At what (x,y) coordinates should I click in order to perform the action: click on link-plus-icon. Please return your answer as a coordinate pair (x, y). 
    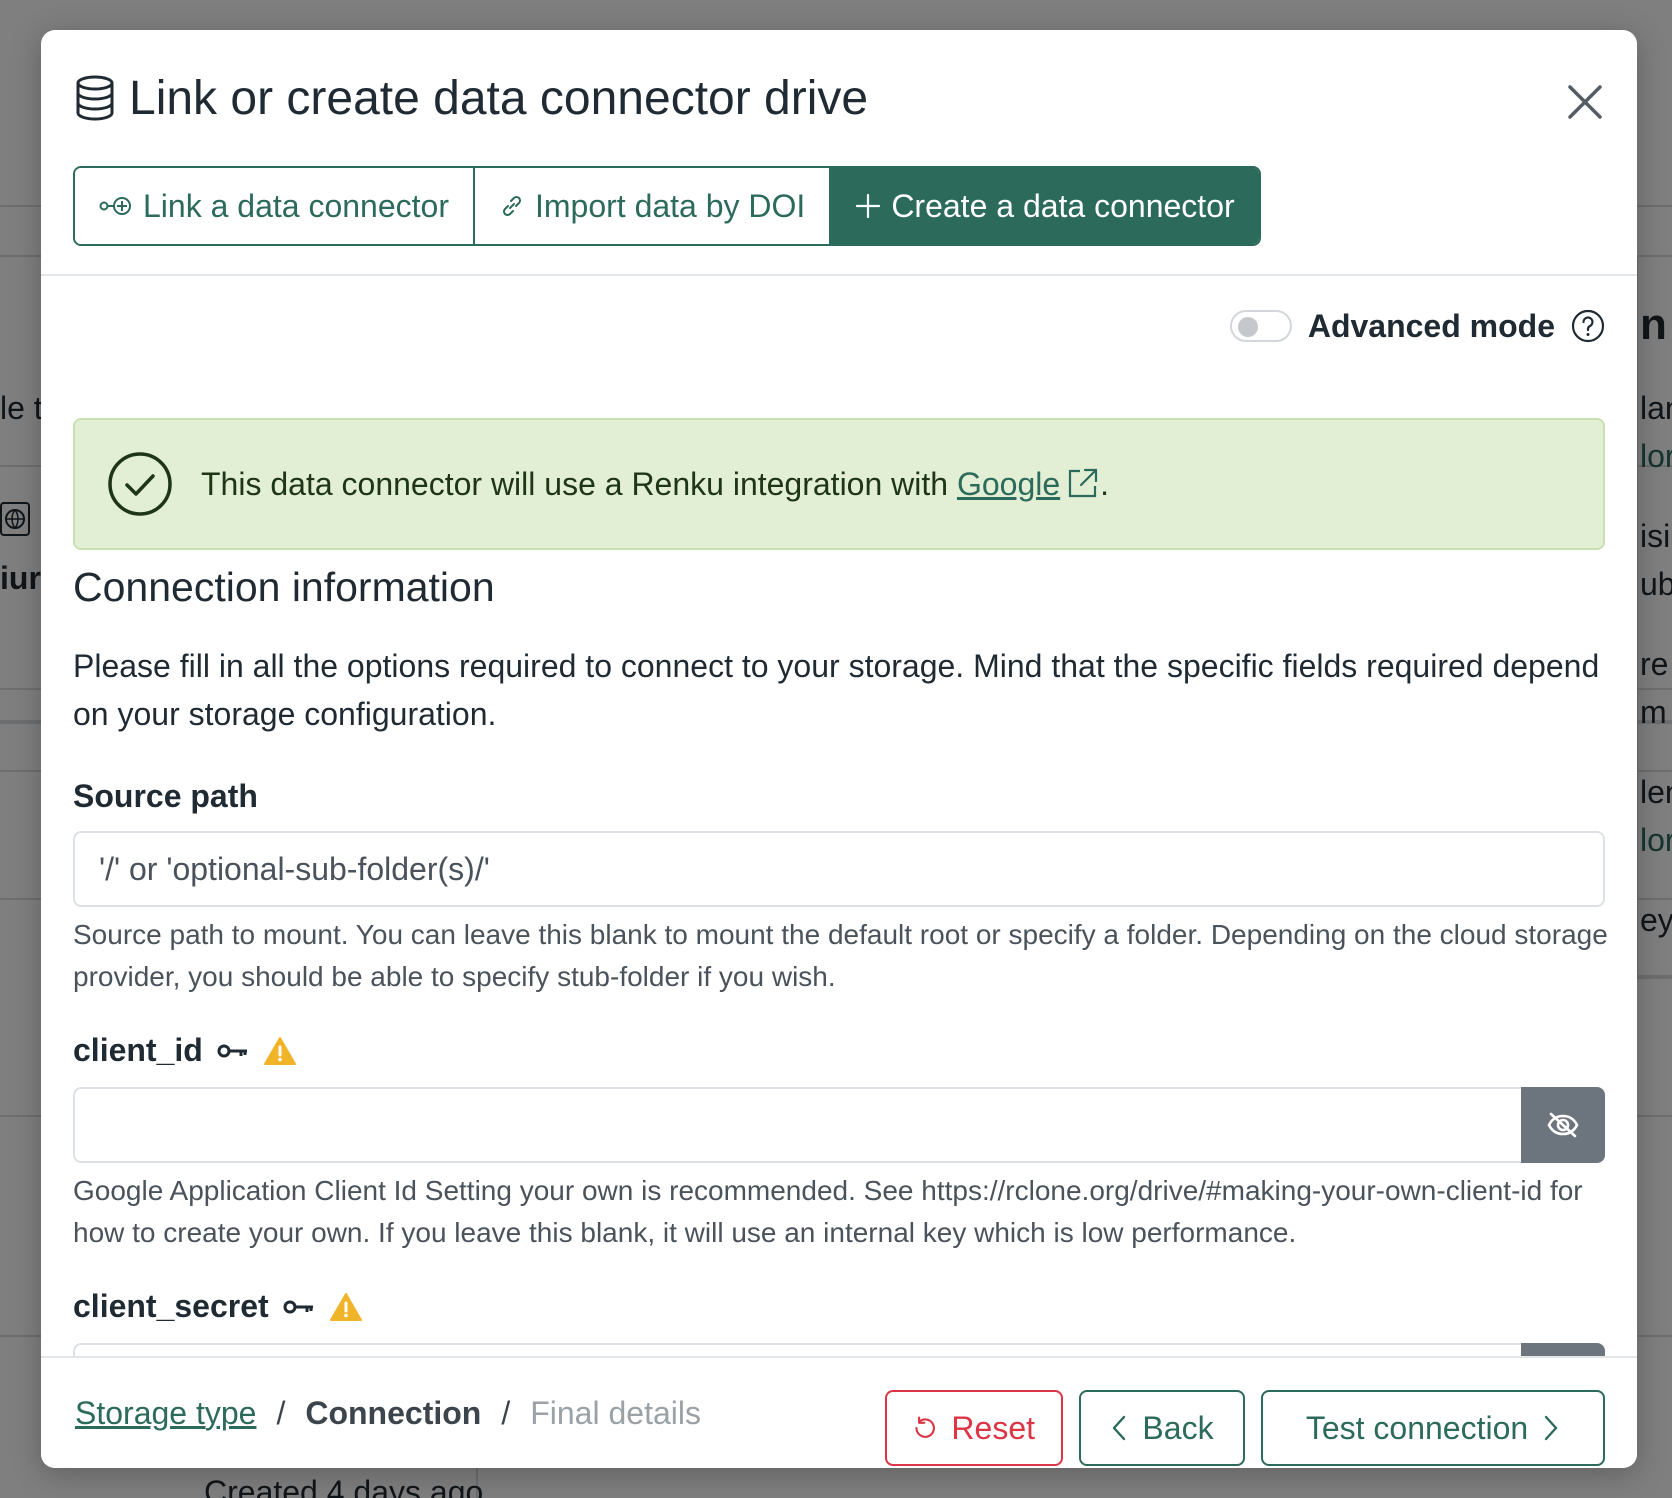
    Looking at the image, I should click on (115, 206).